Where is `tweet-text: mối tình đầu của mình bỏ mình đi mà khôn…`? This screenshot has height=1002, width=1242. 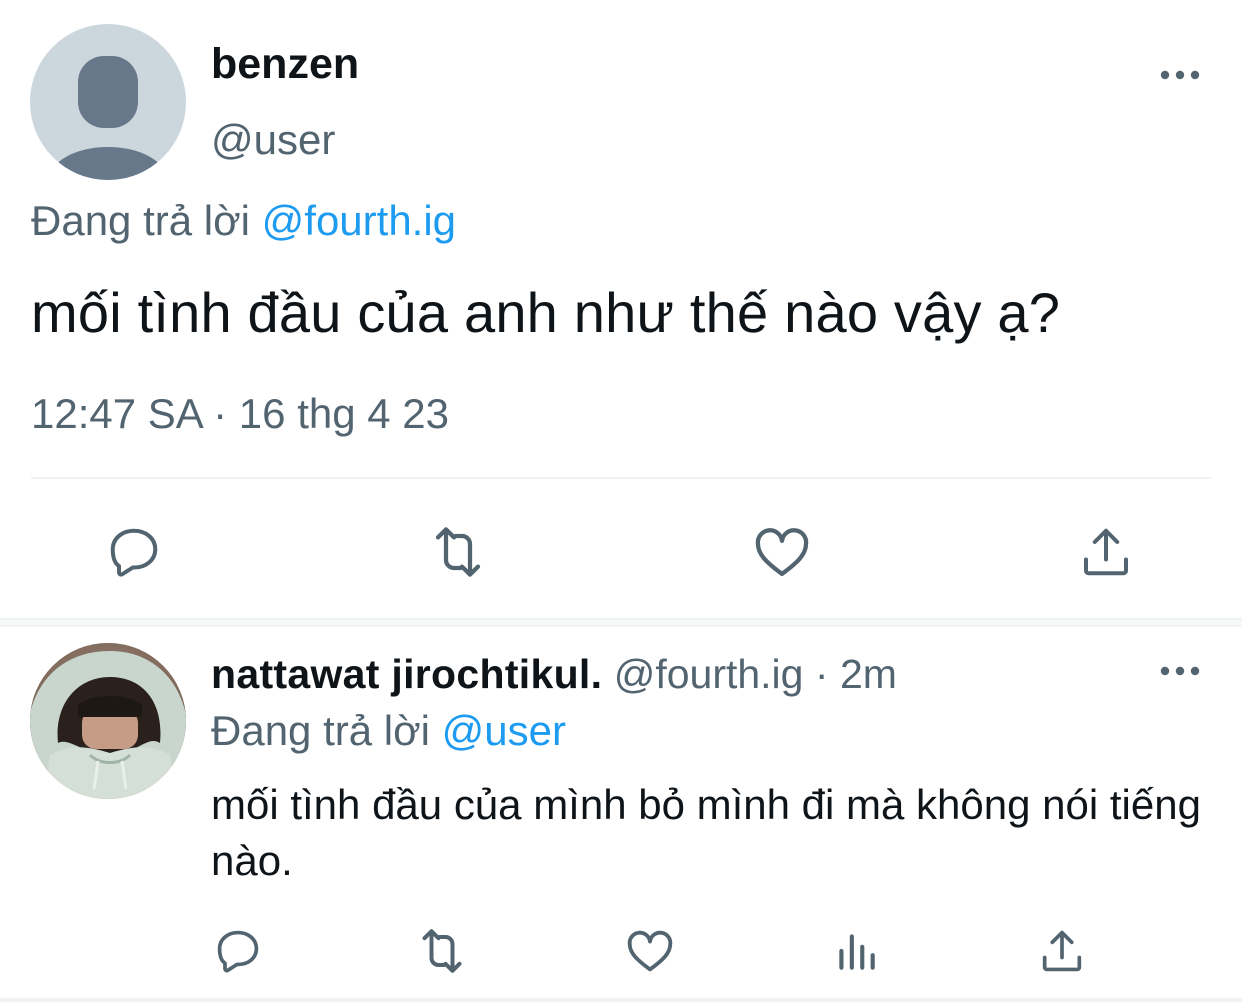 tweet-text: mối tình đầu của mình bỏ mình đi mà khôn… is located at coordinates (706, 832).